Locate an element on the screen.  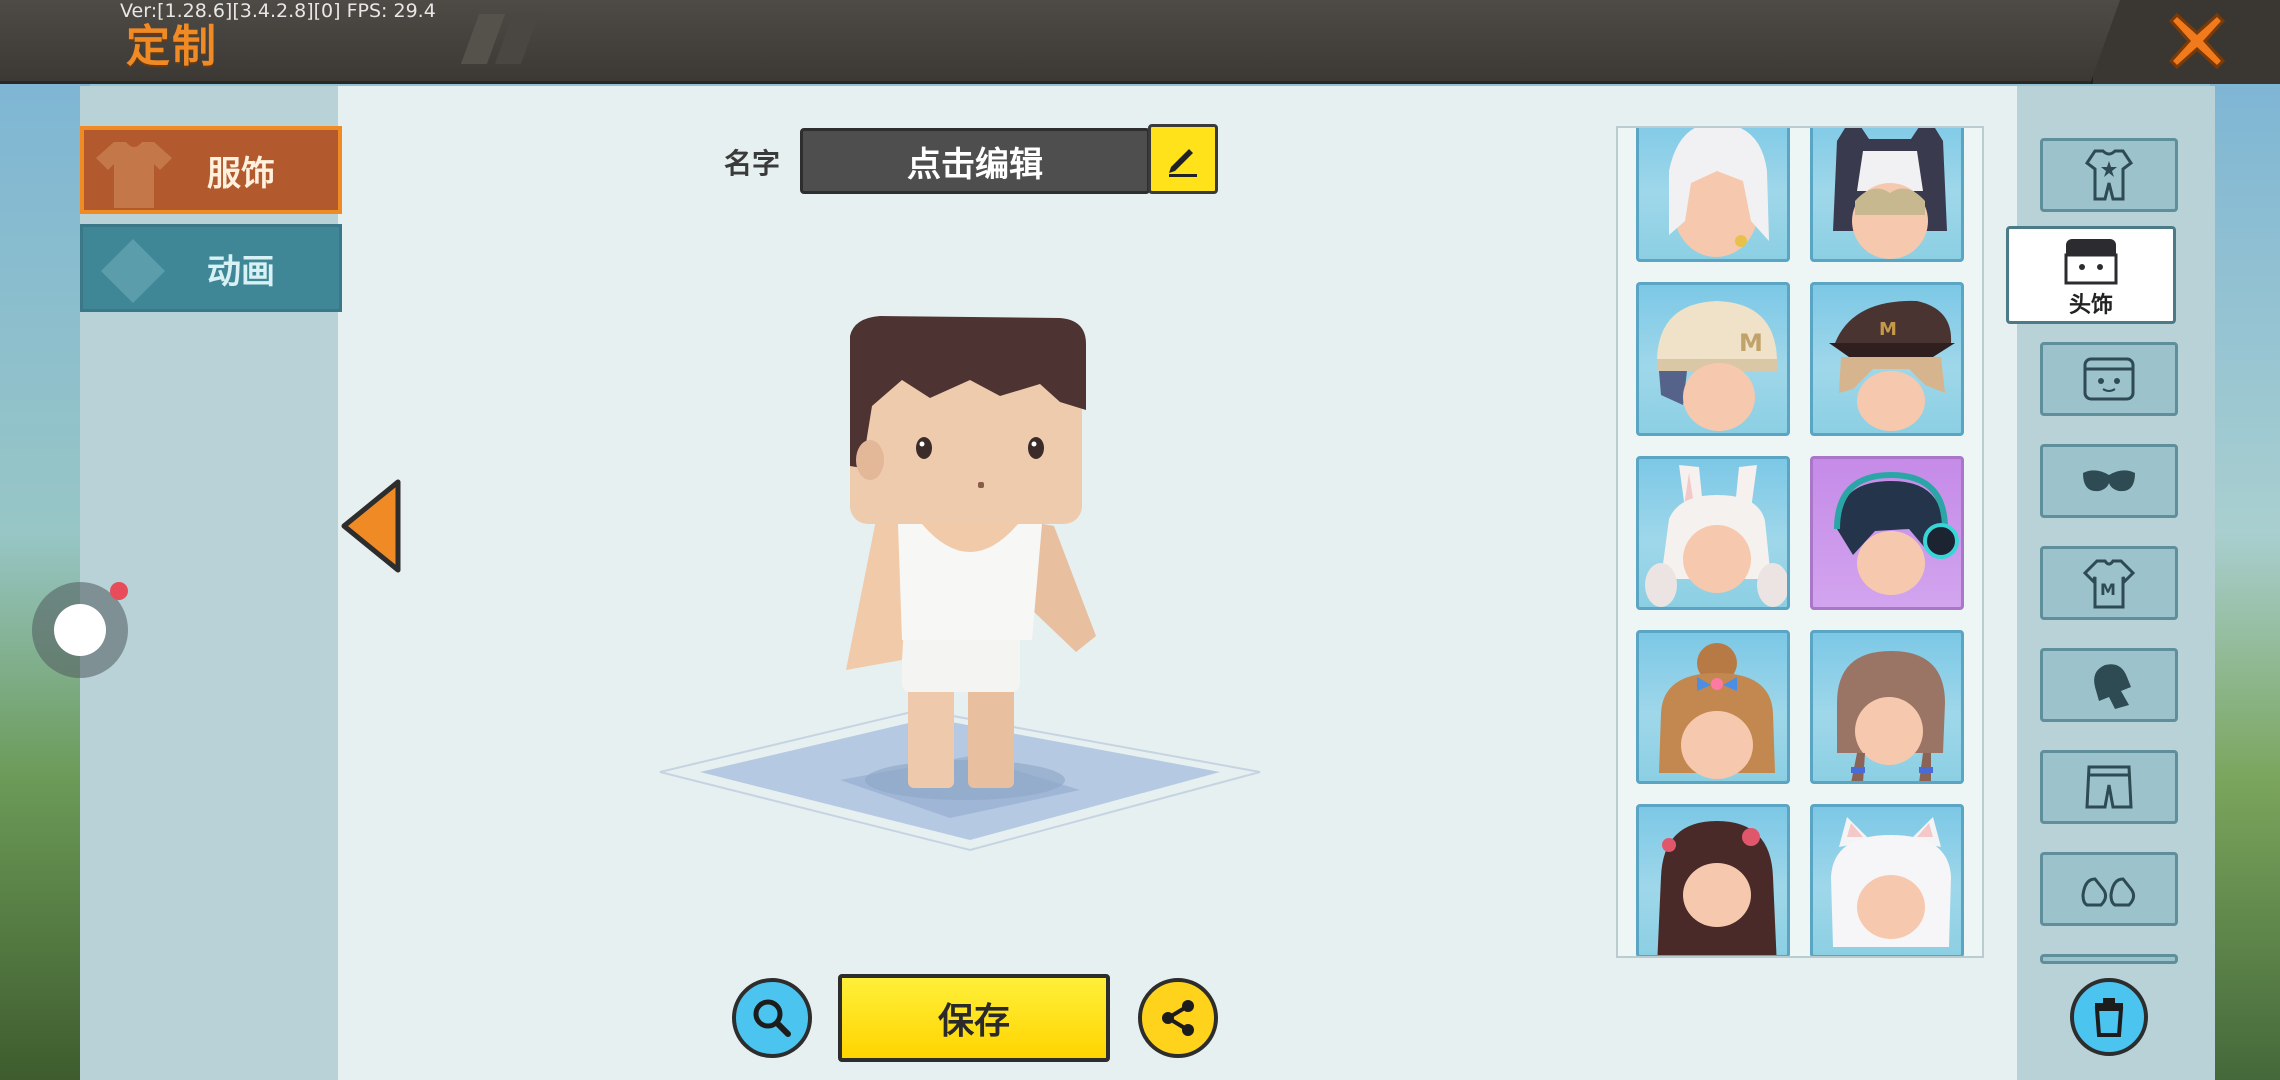
floating-button-core is located at coordinates (80, 630).